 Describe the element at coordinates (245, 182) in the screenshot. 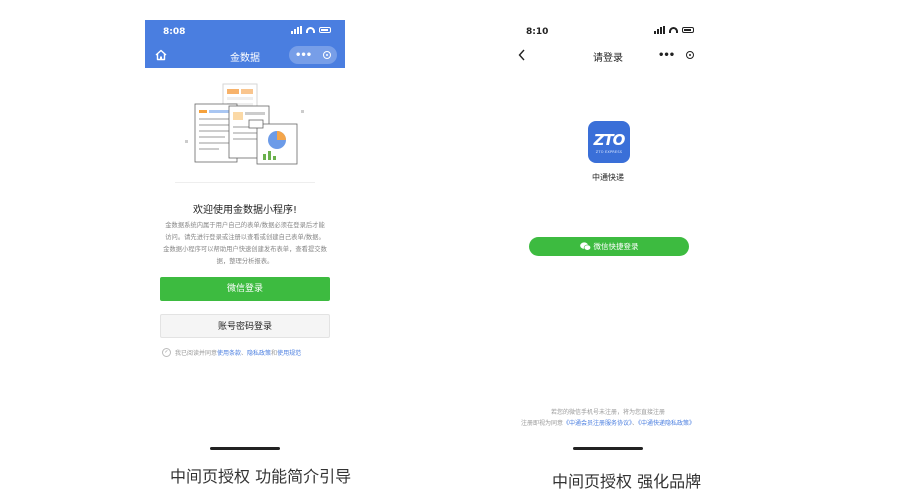

I see `divider` at that location.